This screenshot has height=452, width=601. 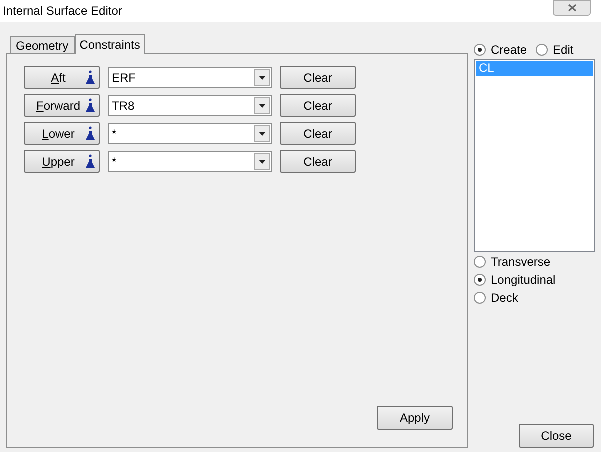 I want to click on radio-label: Create, so click(x=509, y=50).